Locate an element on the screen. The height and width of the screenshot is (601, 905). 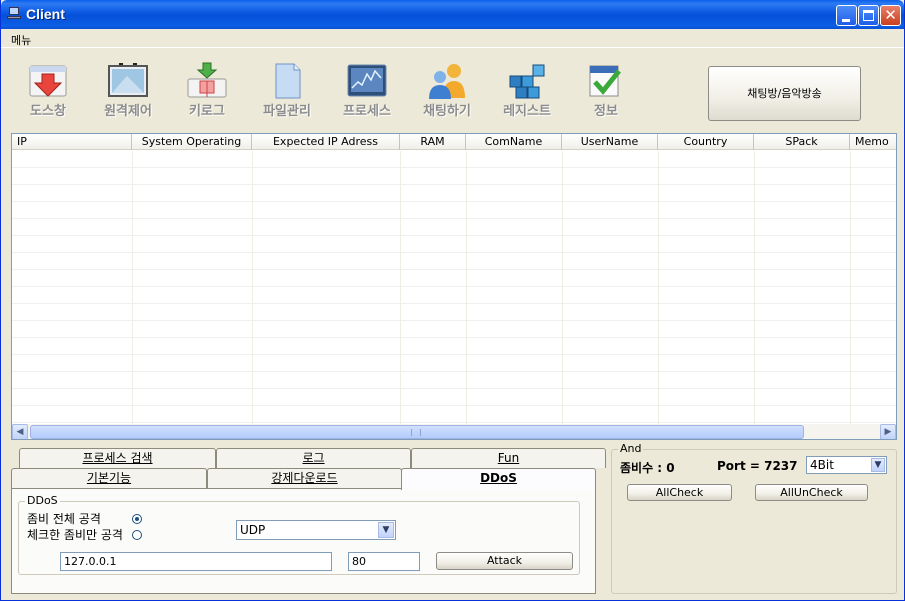
bit-select: 4Bit ▼ is located at coordinates (846, 465).